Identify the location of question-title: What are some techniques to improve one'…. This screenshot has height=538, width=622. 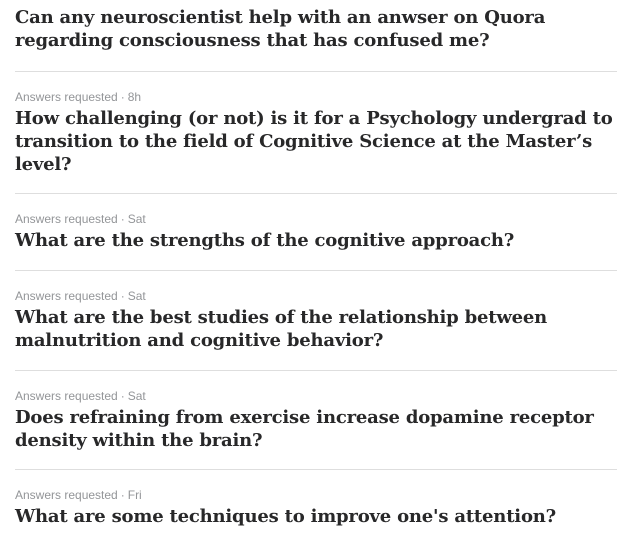
(316, 516).